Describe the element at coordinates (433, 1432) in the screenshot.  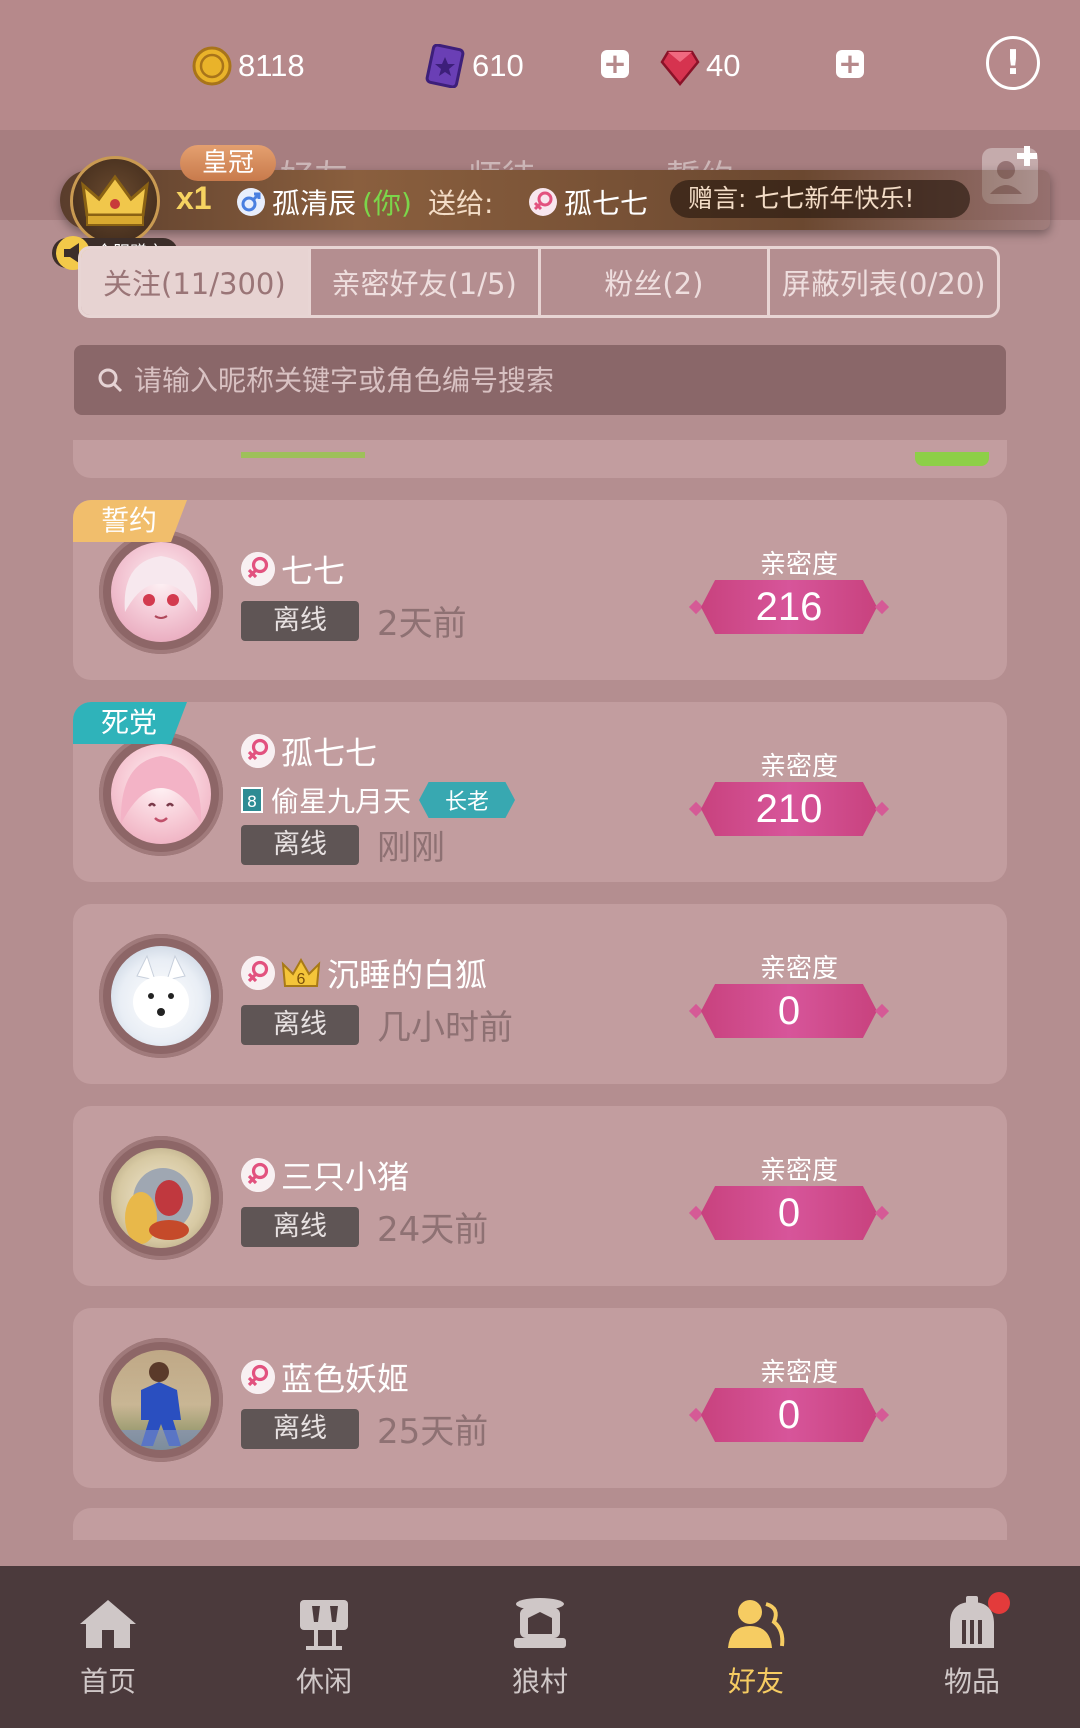
I see `last-online: 25天前` at that location.